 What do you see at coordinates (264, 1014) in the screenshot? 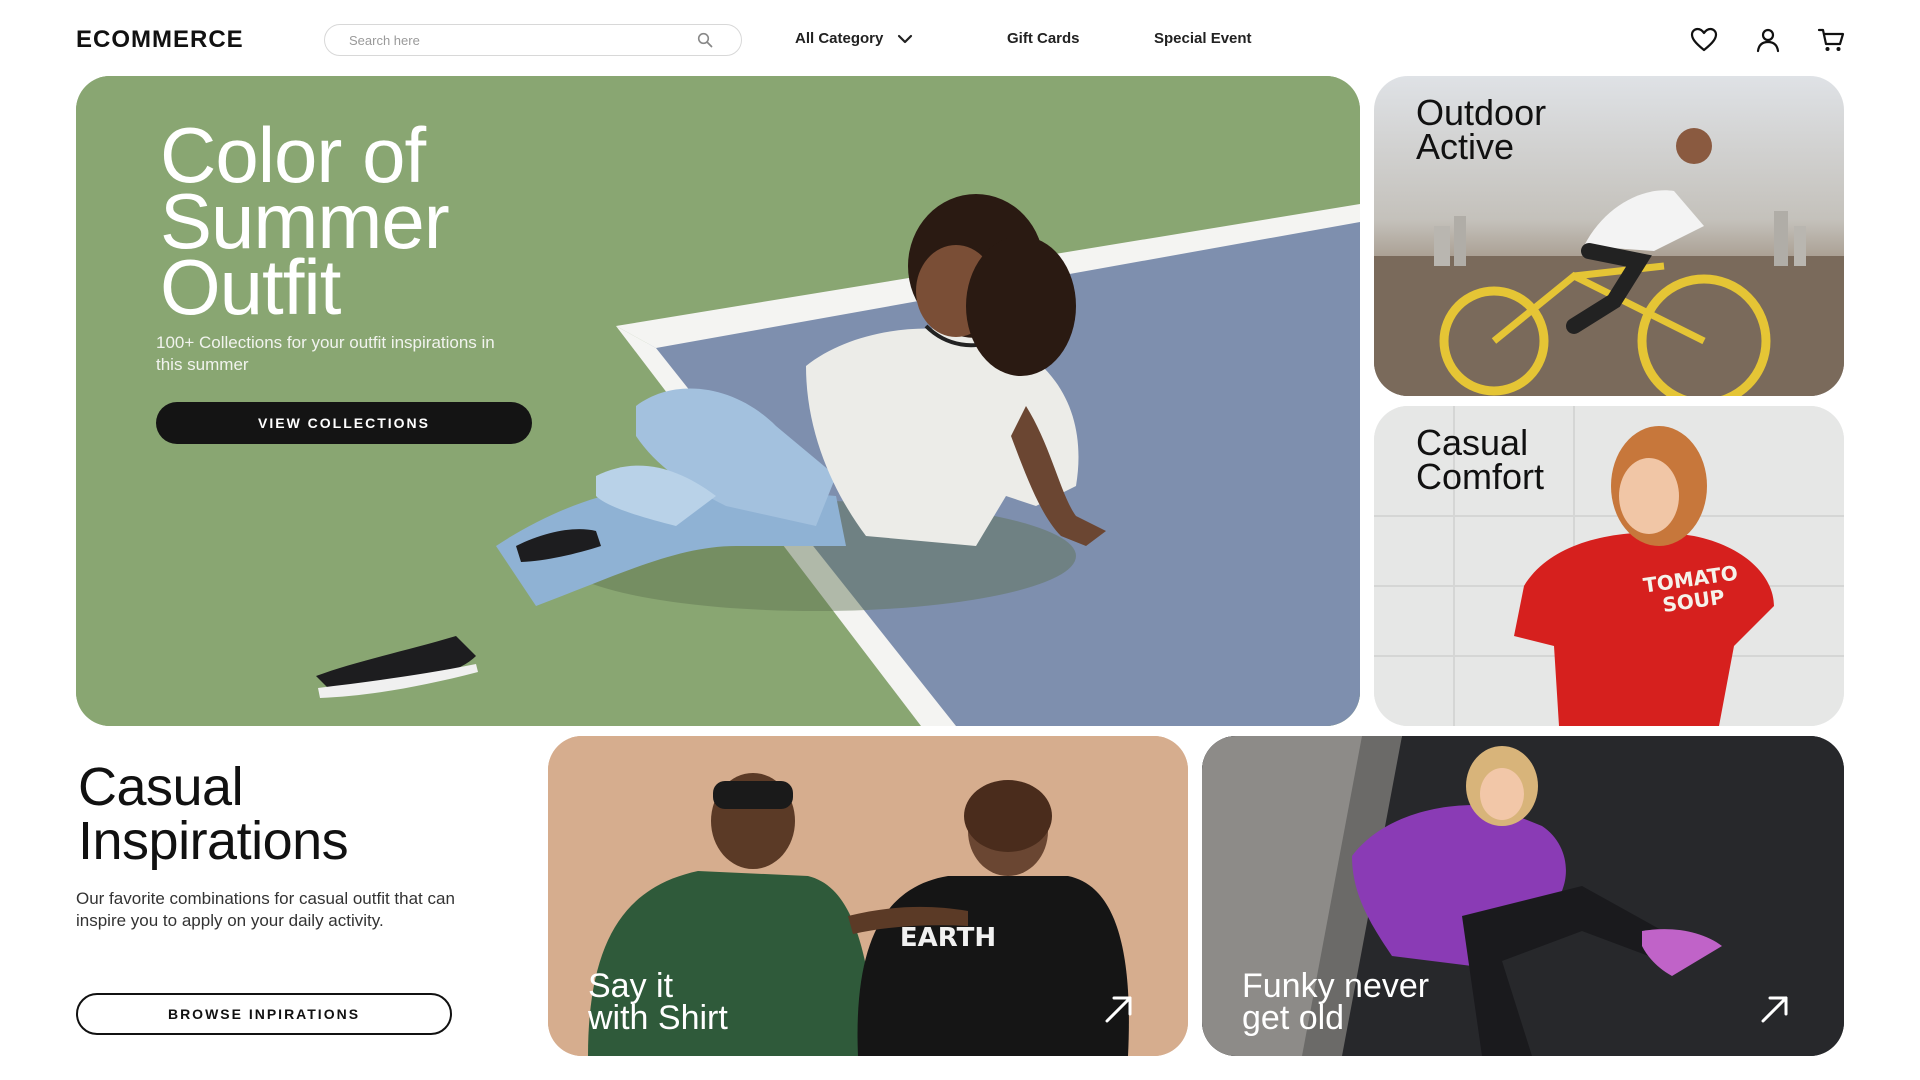
I see `browse-inspirations-button: BROWSE INPIRATIONS` at bounding box center [264, 1014].